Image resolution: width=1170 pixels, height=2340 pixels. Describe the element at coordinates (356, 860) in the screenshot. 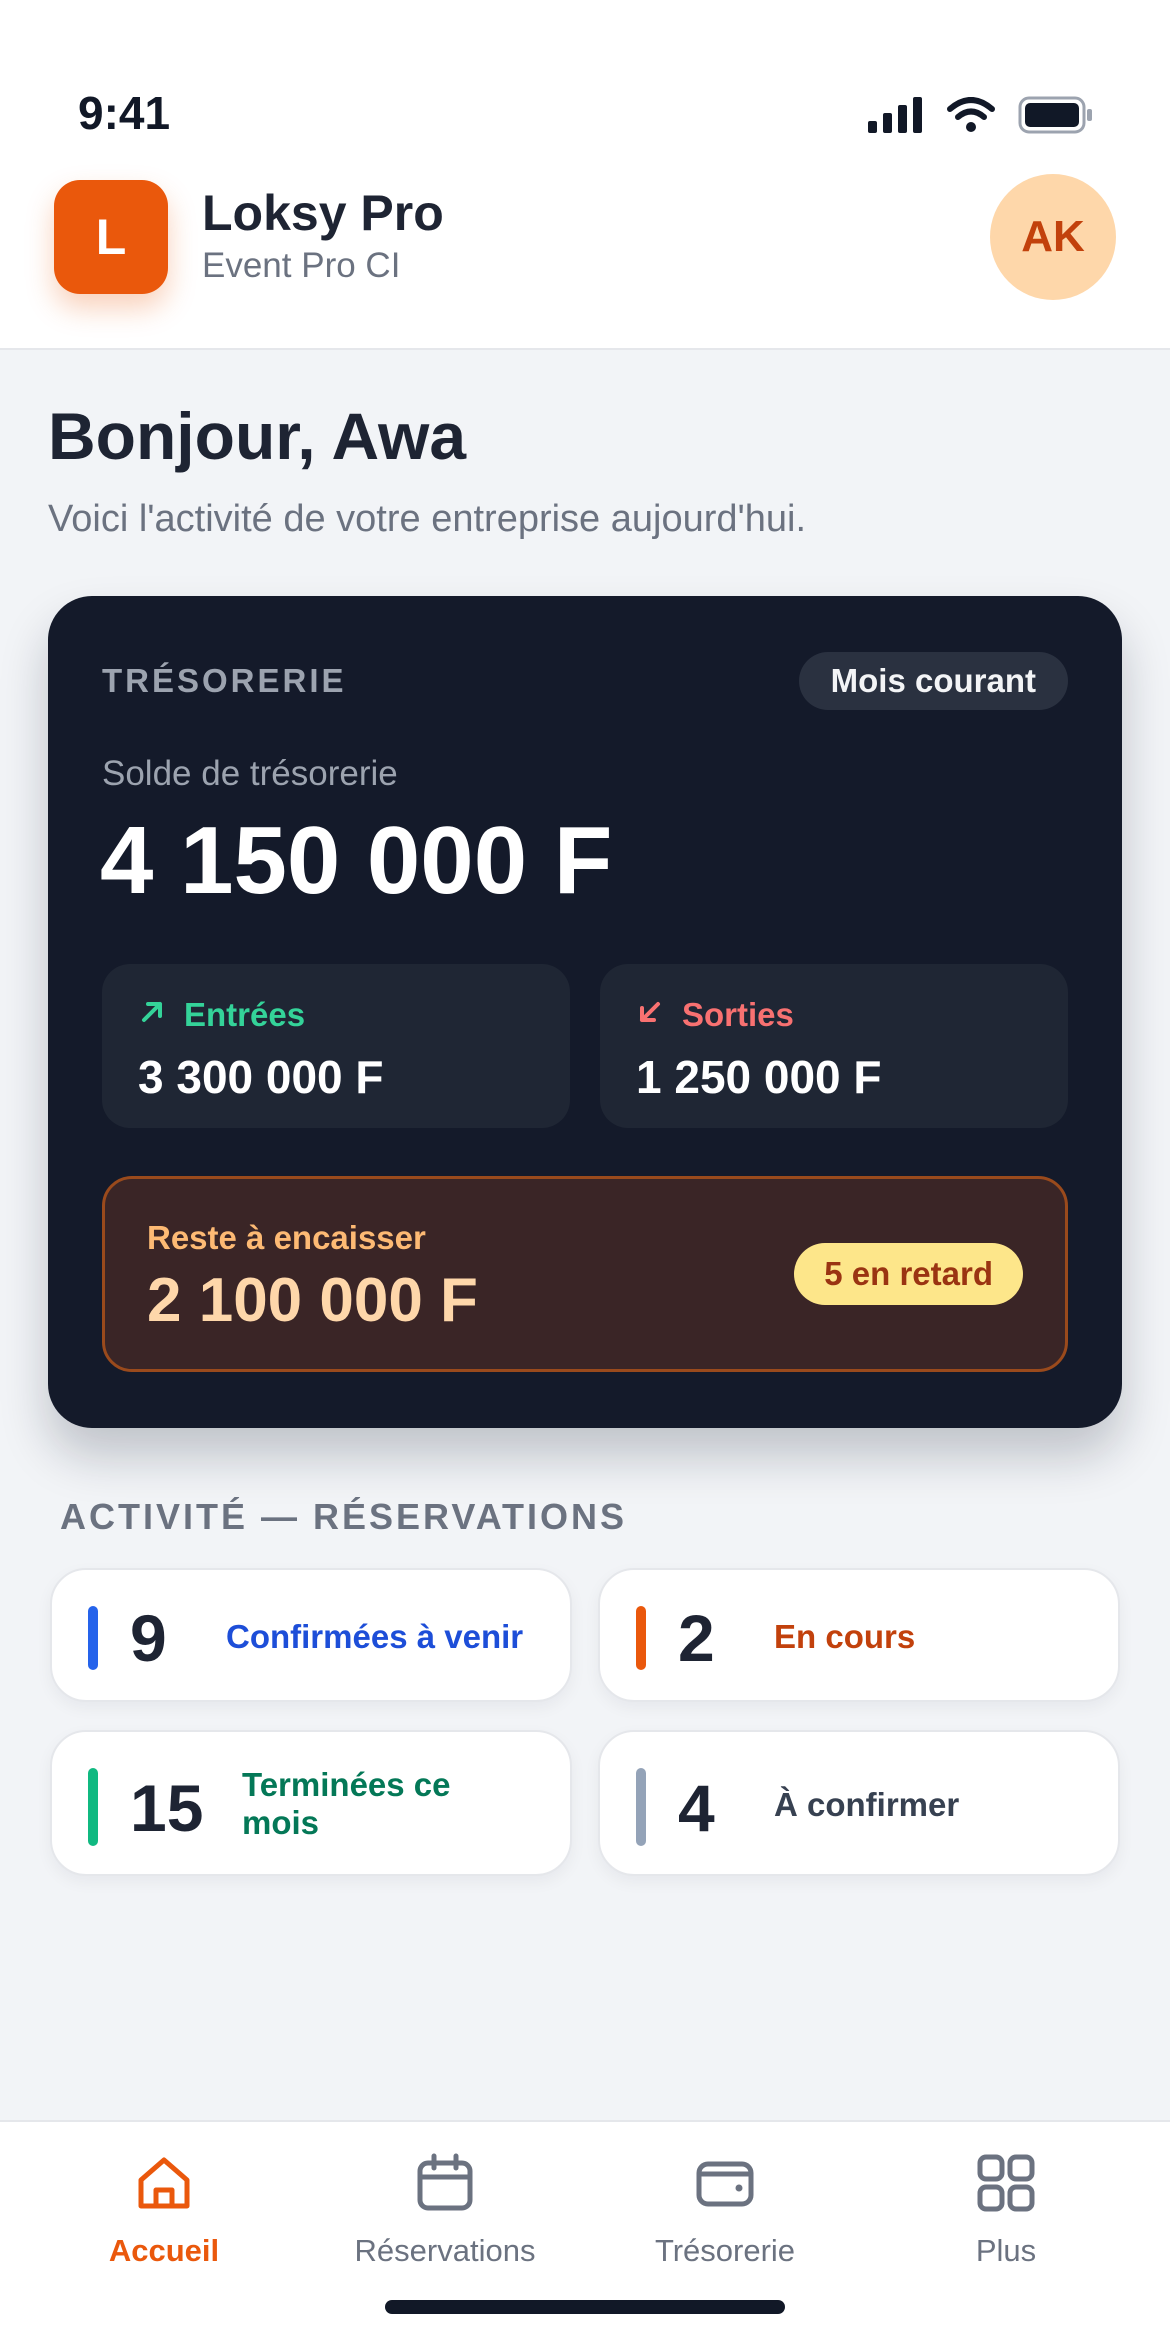

I see `balance-value: 4 150 000 F` at that location.